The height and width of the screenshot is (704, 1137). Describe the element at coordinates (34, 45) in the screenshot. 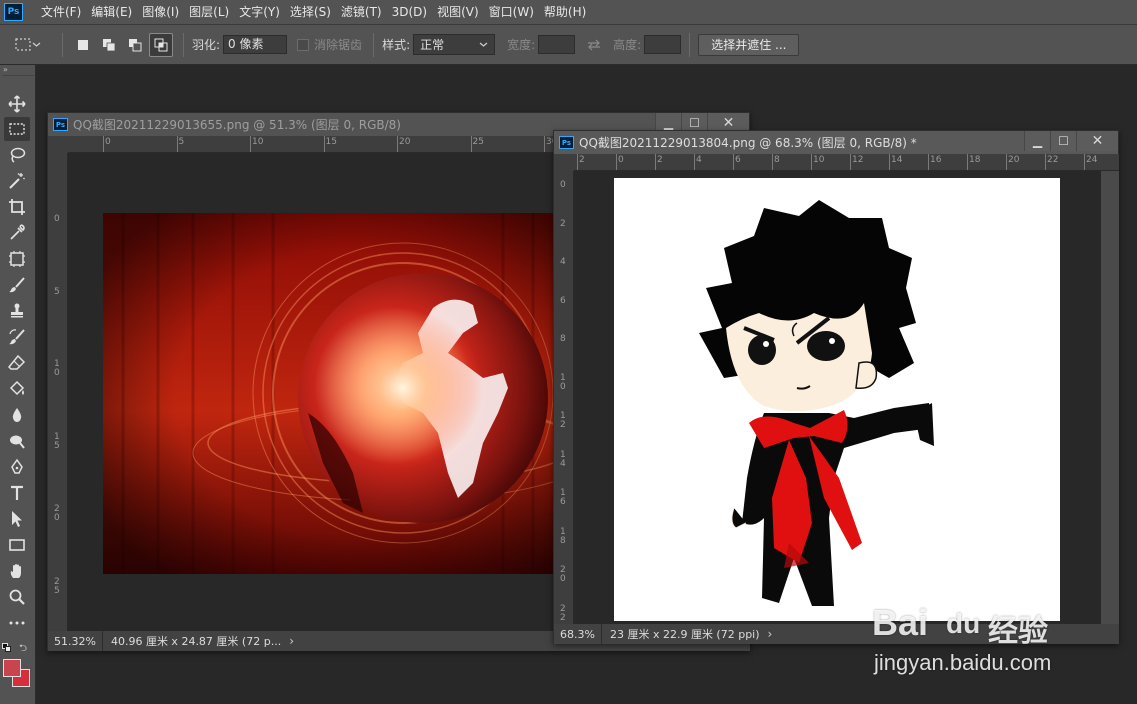

I see `marquee-preset-icon` at that location.